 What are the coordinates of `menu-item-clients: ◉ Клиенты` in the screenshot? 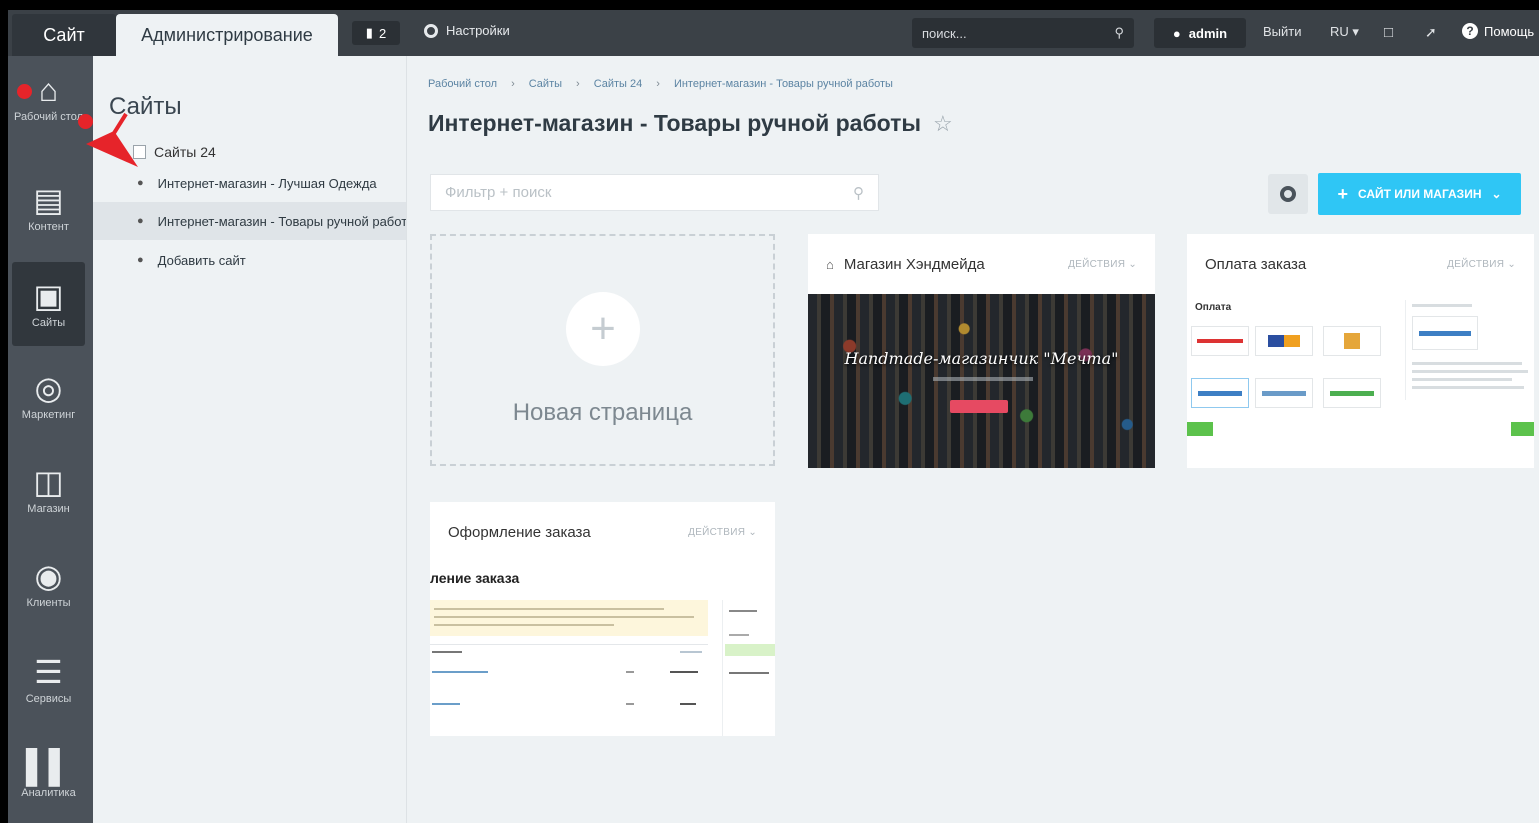 It's located at (48, 584).